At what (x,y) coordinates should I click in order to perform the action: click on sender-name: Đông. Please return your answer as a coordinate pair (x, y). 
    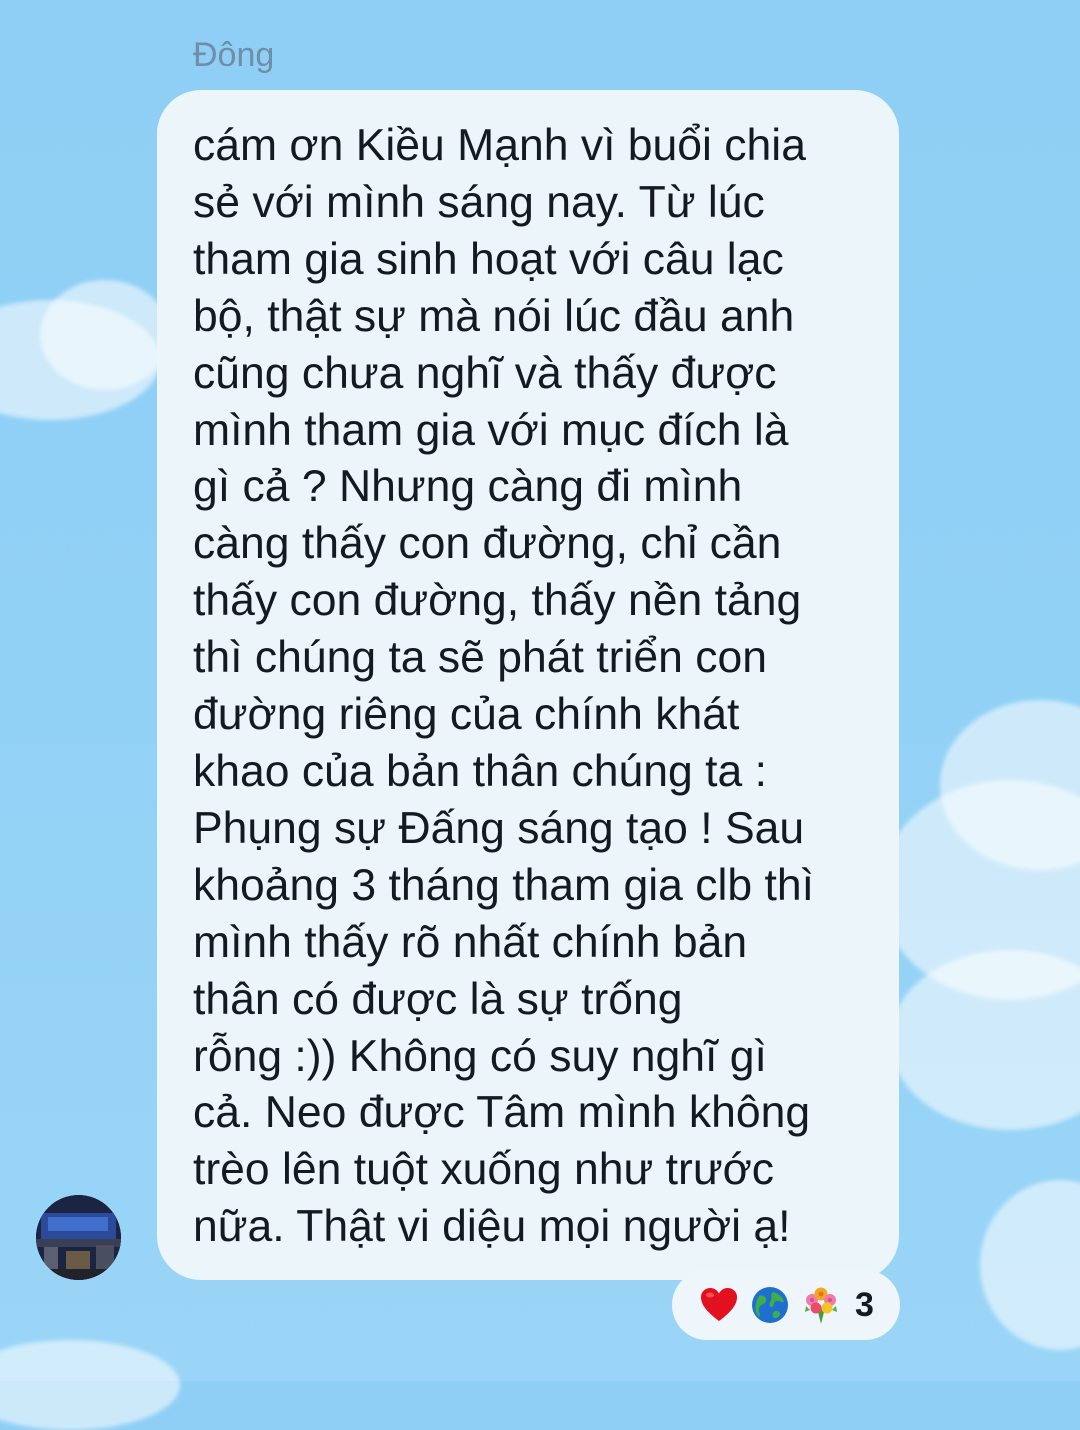
    Looking at the image, I should click on (234, 55).